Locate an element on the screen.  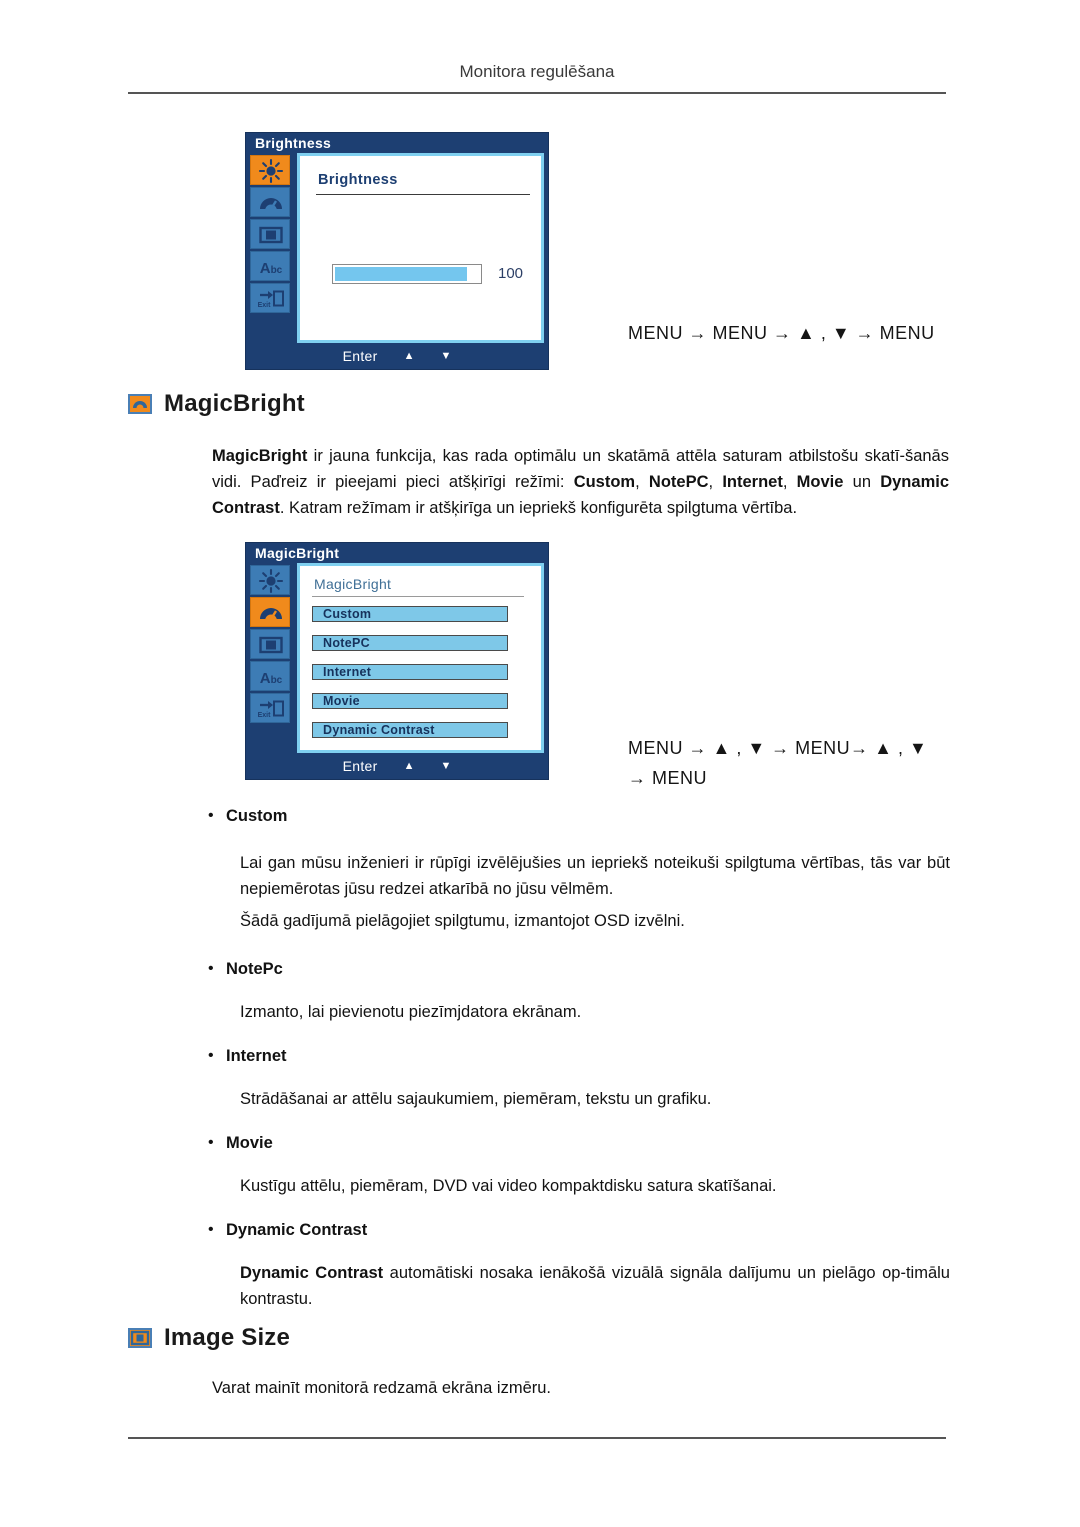
option-notepc: NotePC is located at coordinates (410, 643).